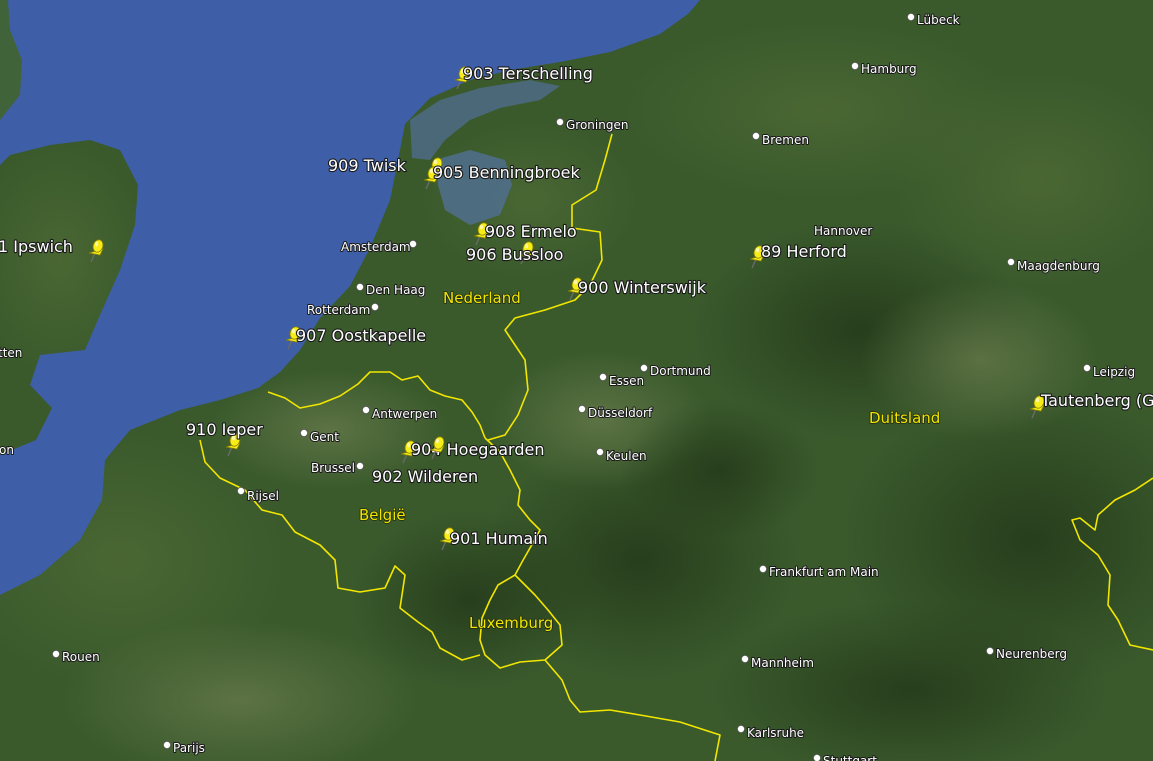 This screenshot has height=761, width=1153. Describe the element at coordinates (531, 231) in the screenshot. I see `placemark-label: 908 Ermelo` at that location.